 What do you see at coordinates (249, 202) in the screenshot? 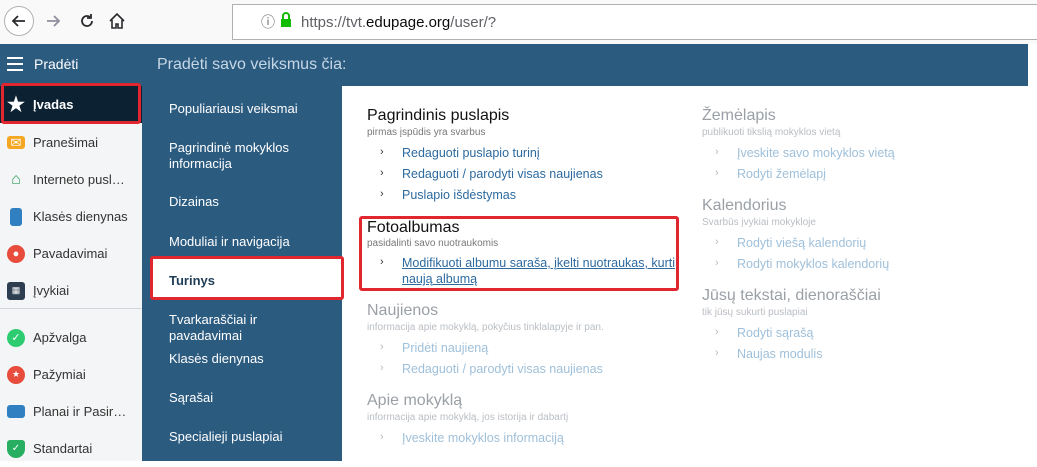
I see `menu-item-dizainas: Dizainas` at bounding box center [249, 202].